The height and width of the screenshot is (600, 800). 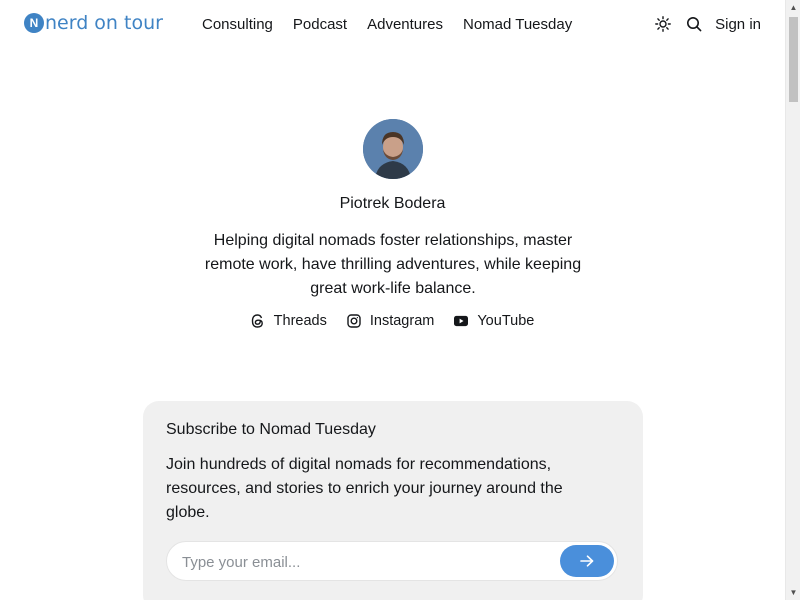 I want to click on logo-text: nerd on tour, so click(x=104, y=23).